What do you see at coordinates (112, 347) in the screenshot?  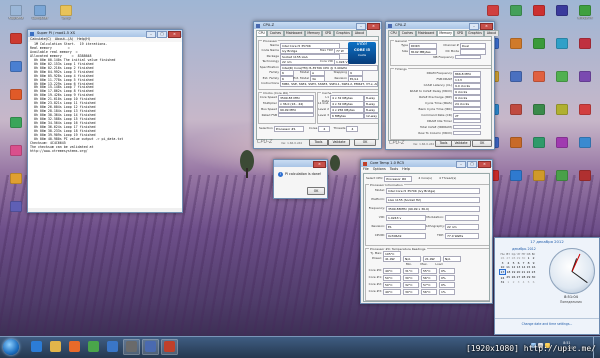 I see `taskbar-mediaplayer-button` at bounding box center [112, 347].